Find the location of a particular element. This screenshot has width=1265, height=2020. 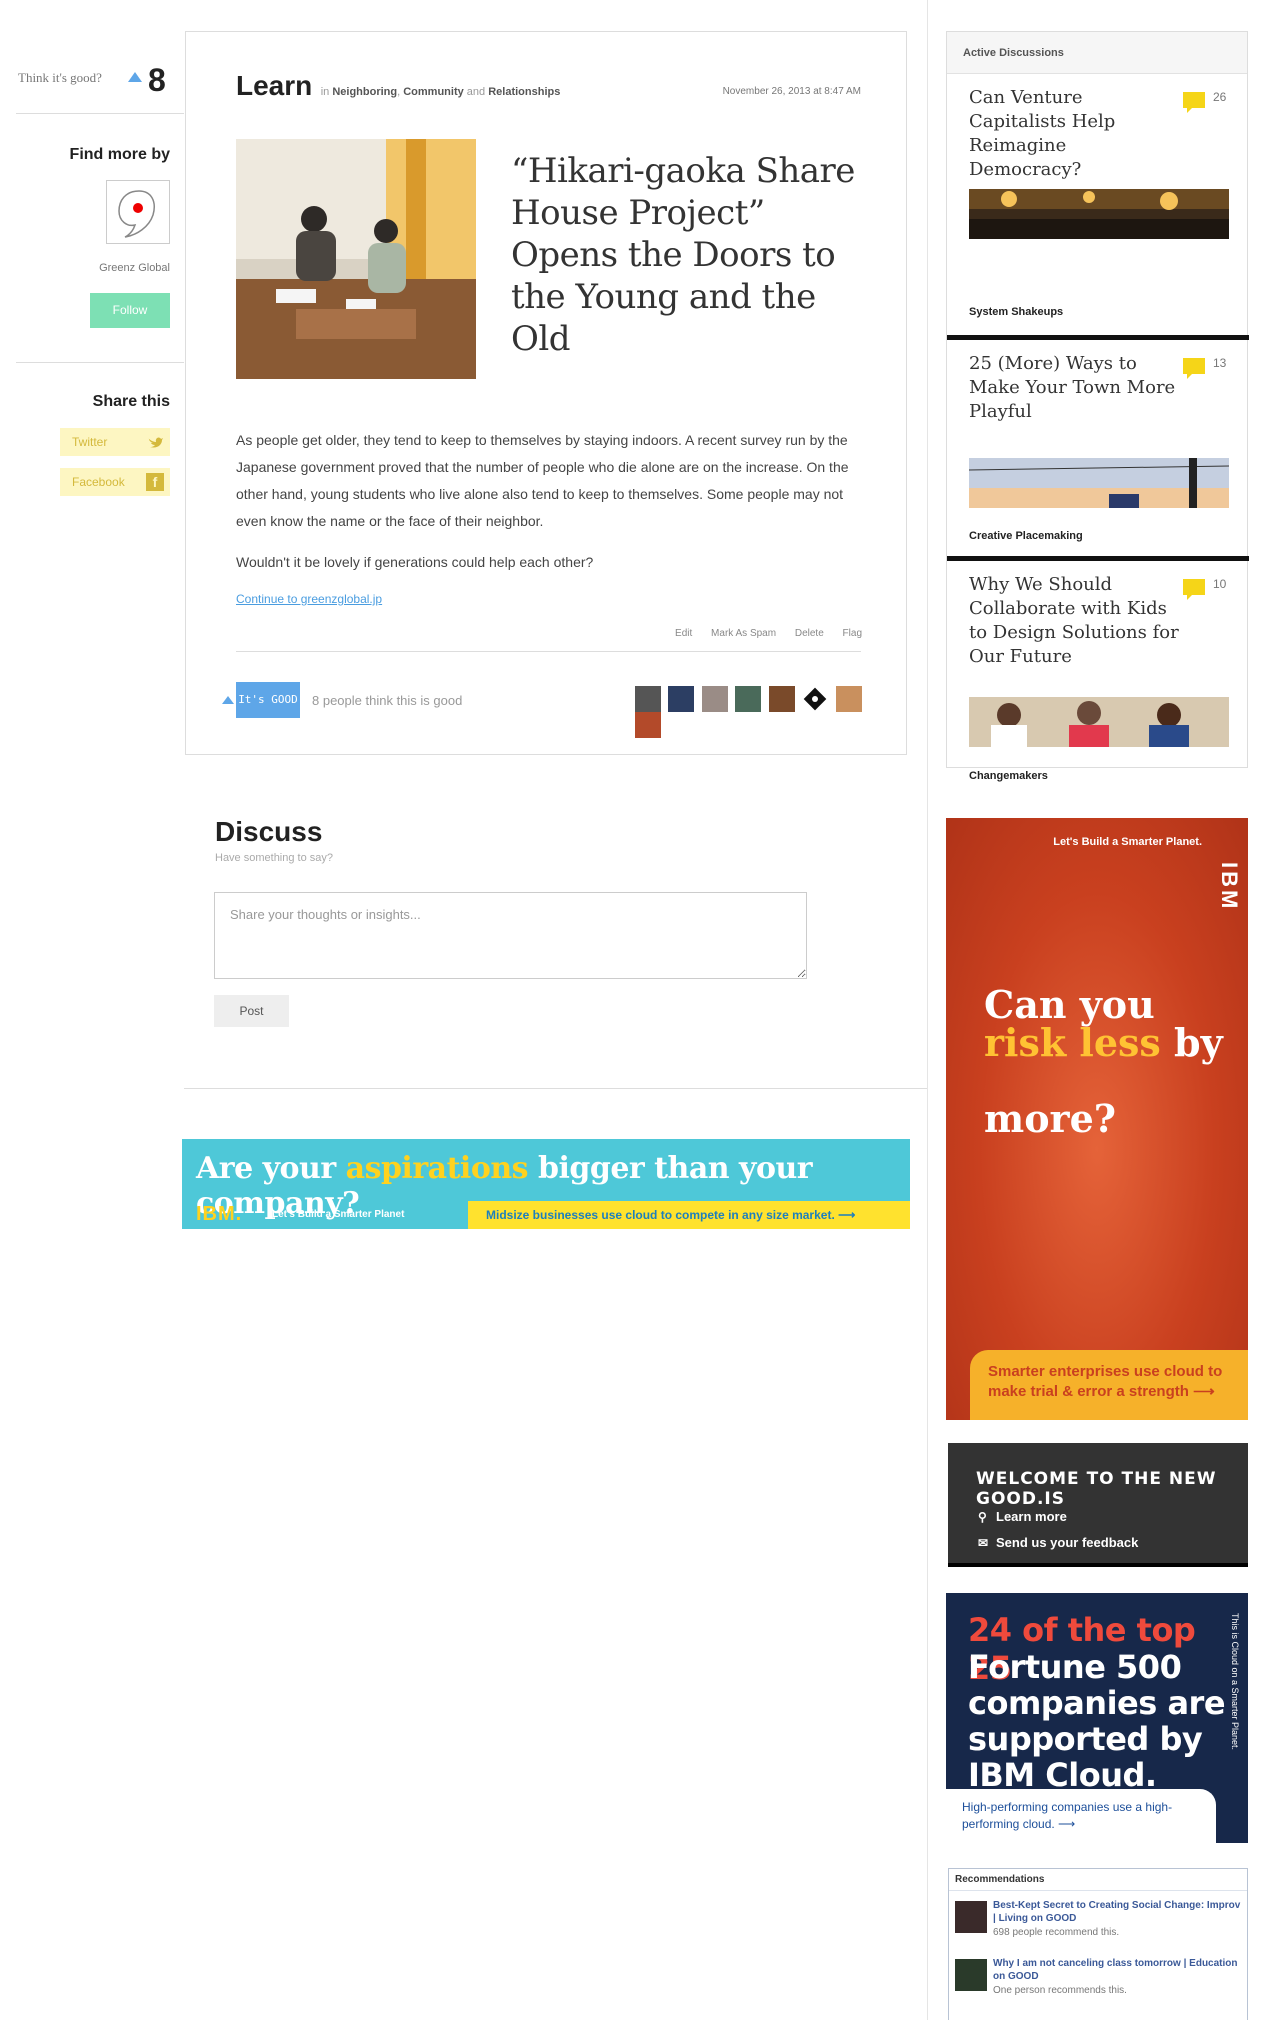

edit-link: Edit is located at coordinates (683, 633).